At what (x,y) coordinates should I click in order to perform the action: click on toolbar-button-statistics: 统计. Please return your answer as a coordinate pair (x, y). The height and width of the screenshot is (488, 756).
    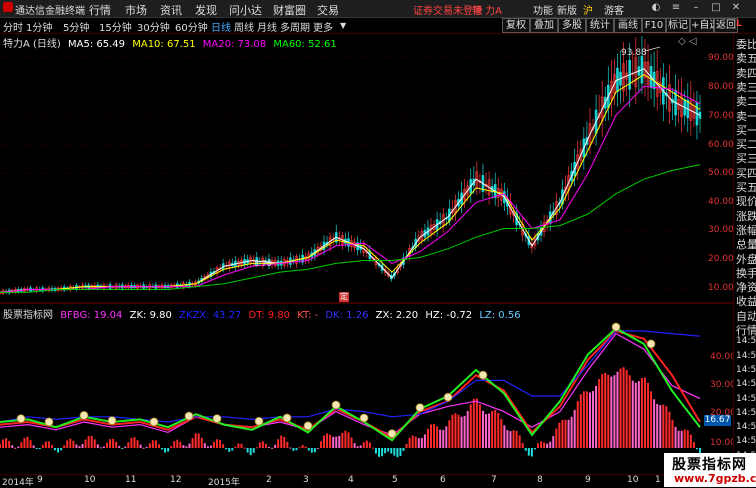
    Looking at the image, I should click on (600, 25).